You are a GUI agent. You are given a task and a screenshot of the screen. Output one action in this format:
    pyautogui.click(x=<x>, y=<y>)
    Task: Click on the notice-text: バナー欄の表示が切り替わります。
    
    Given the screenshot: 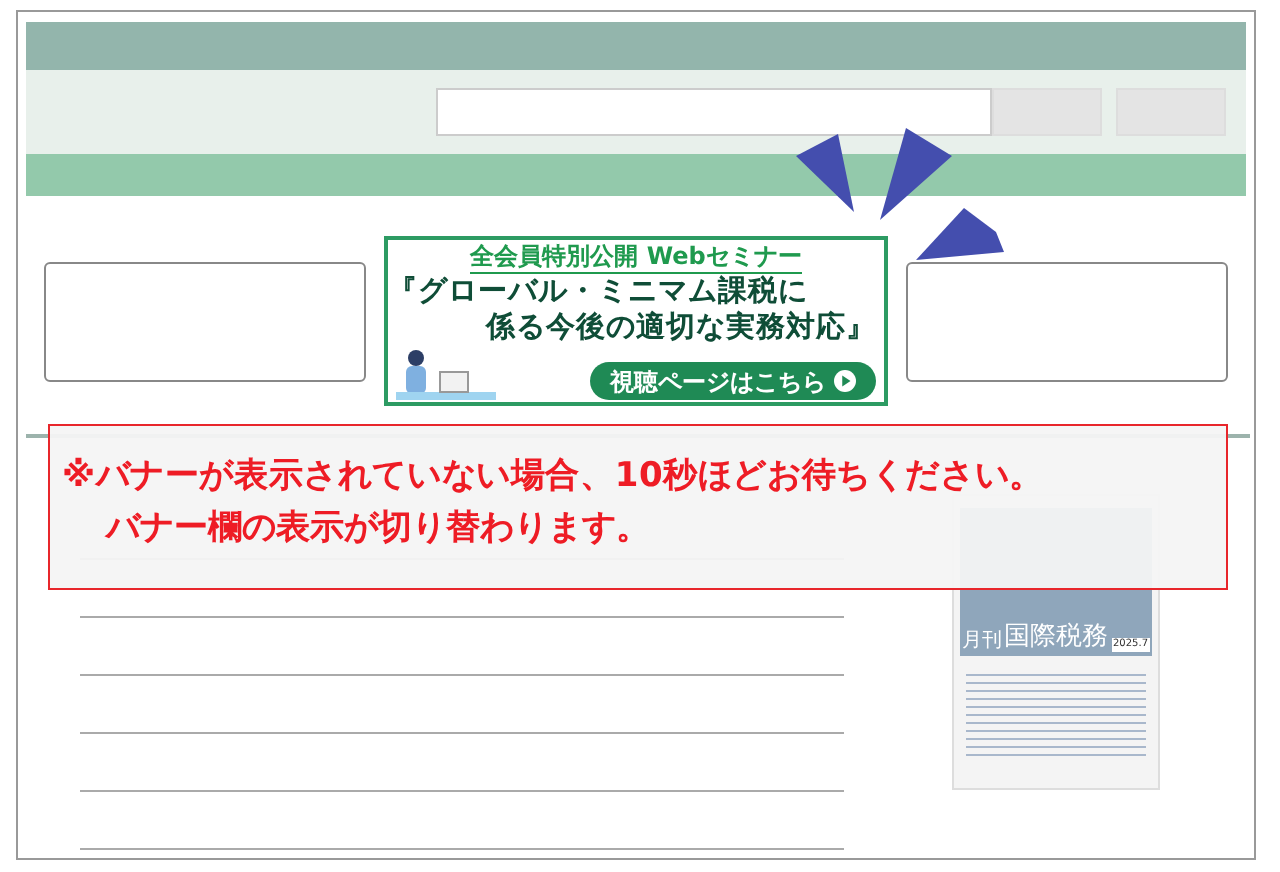 What is the action you would take?
    pyautogui.click(x=377, y=529)
    